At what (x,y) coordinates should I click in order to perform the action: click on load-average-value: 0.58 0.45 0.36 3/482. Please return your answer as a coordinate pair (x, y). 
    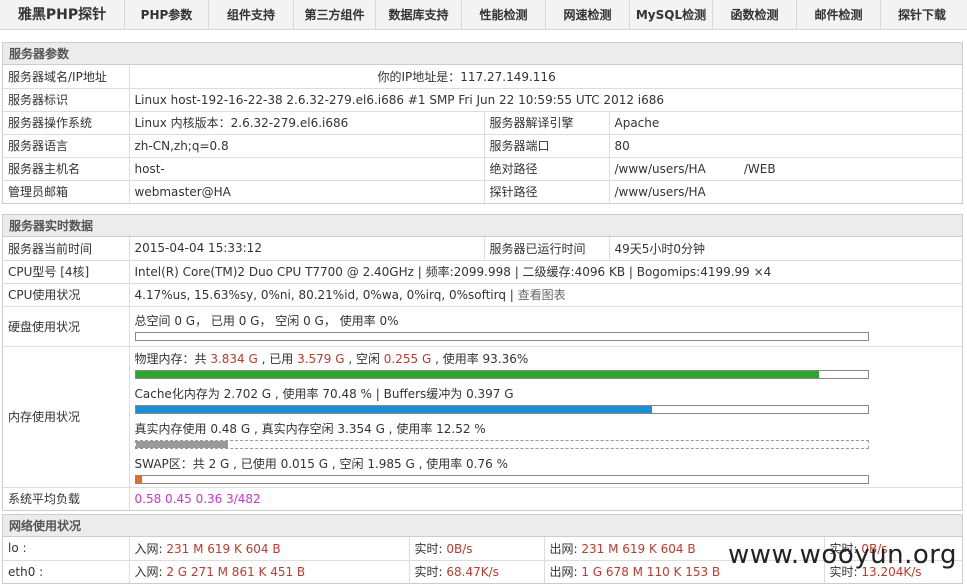
    Looking at the image, I should click on (197, 498).